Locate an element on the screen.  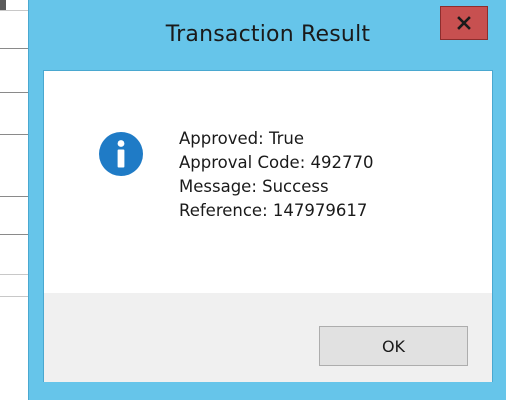
message-line: Message: Success is located at coordinates (254, 186).